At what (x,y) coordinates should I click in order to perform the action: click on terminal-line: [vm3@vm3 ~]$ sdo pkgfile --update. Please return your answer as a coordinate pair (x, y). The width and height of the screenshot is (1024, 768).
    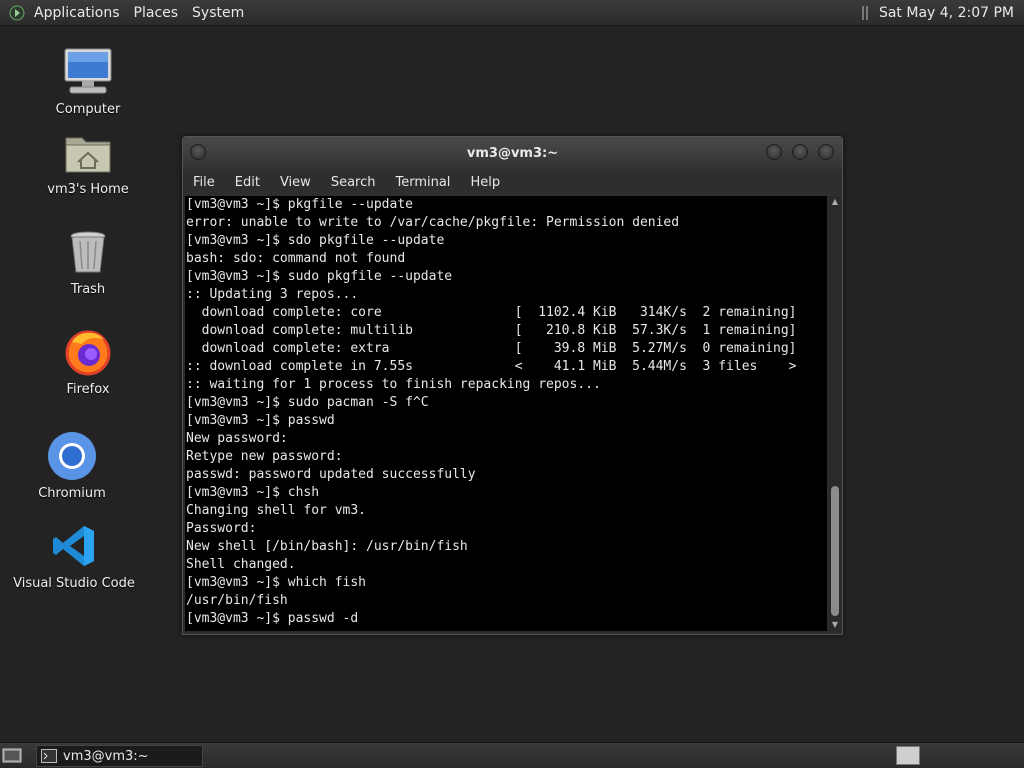
    Looking at the image, I should click on (315, 240).